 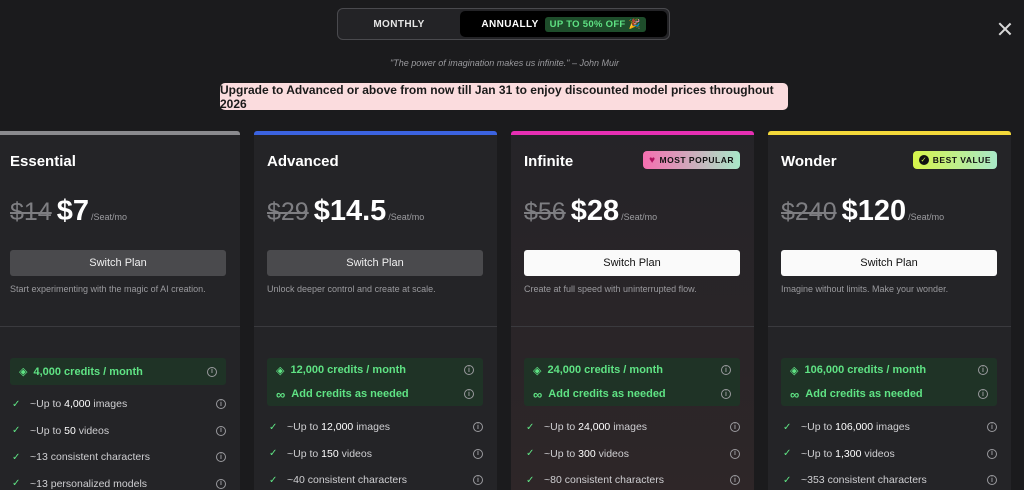 I want to click on feature-text: ~Up to 4,000 images, so click(x=79, y=404).